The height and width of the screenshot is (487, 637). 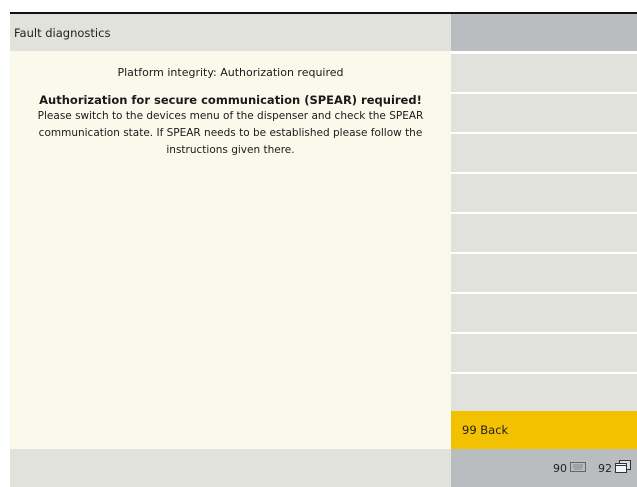 What do you see at coordinates (614, 468) in the screenshot?
I see `window-key-button: 92` at bounding box center [614, 468].